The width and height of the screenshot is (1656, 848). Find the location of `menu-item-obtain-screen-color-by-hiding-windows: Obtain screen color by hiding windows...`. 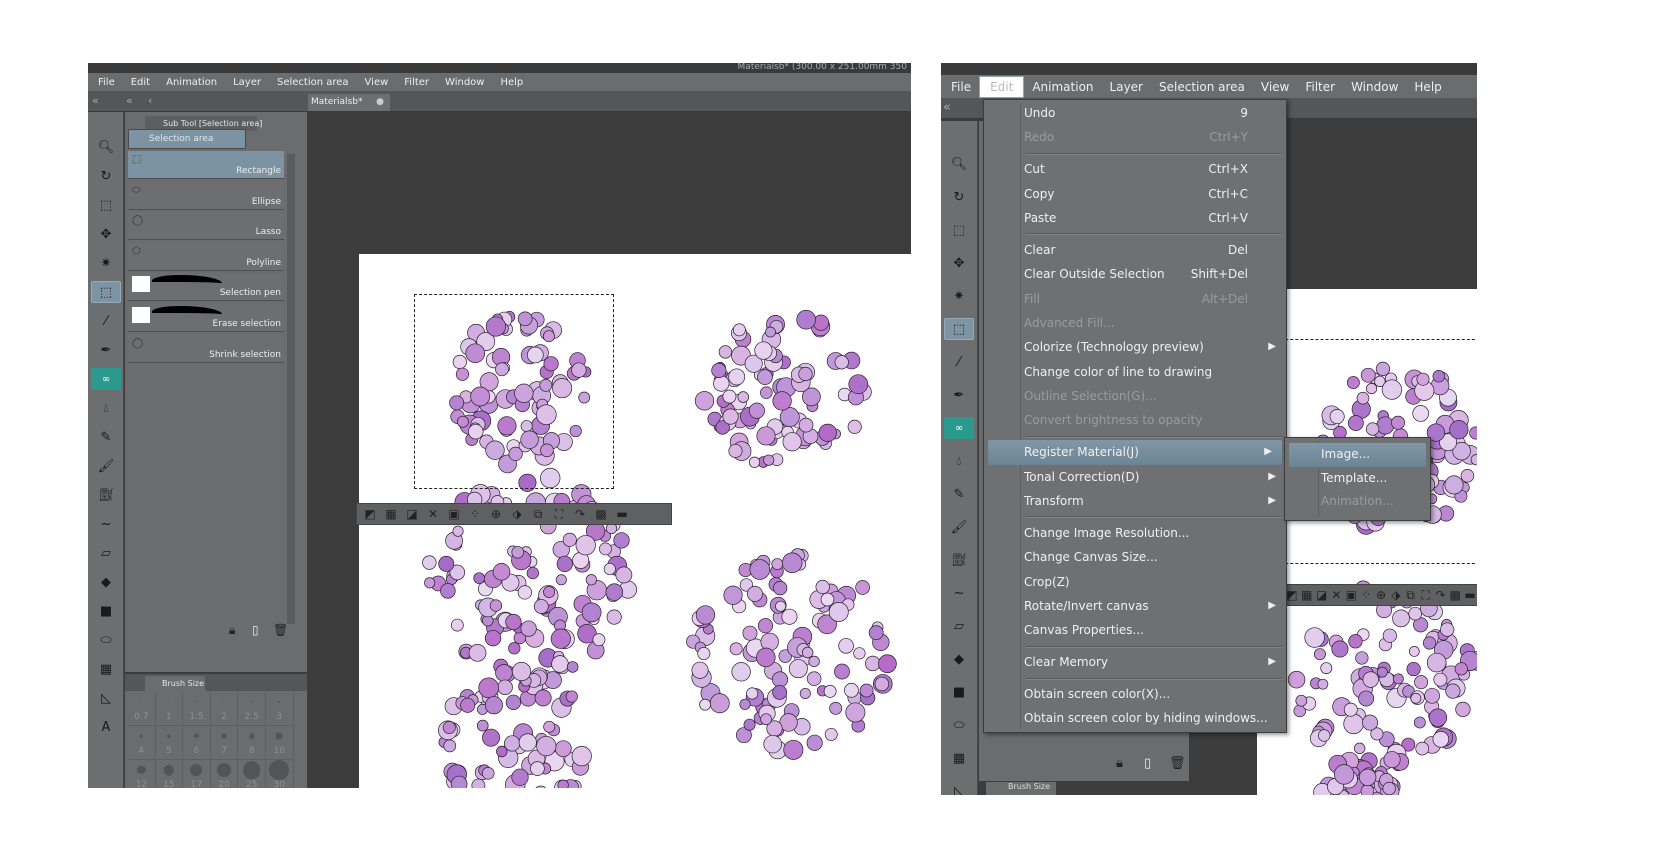

menu-item-obtain-screen-color-by-hiding-windows: Obtain screen color by hiding windows... is located at coordinates (1135, 718).